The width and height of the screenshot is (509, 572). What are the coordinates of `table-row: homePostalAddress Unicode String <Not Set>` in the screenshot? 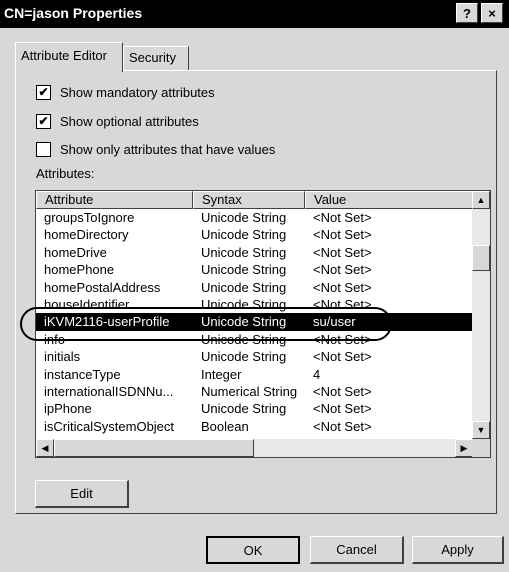 It's located at (254, 287).